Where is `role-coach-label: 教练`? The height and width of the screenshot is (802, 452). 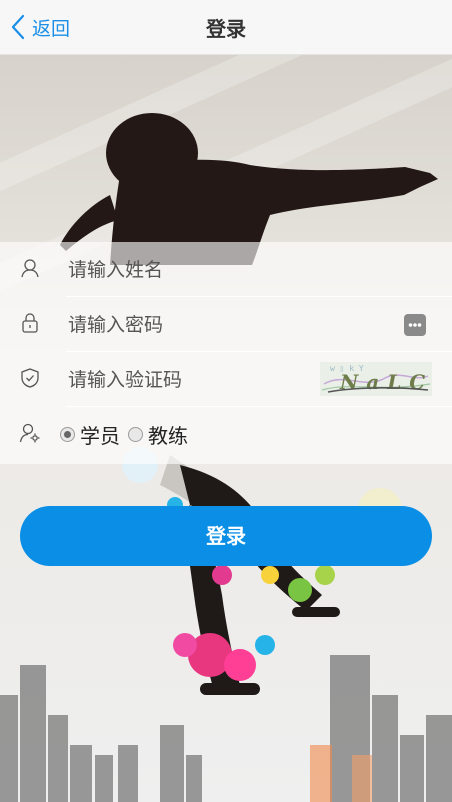 role-coach-label: 教练 is located at coordinates (168, 436).